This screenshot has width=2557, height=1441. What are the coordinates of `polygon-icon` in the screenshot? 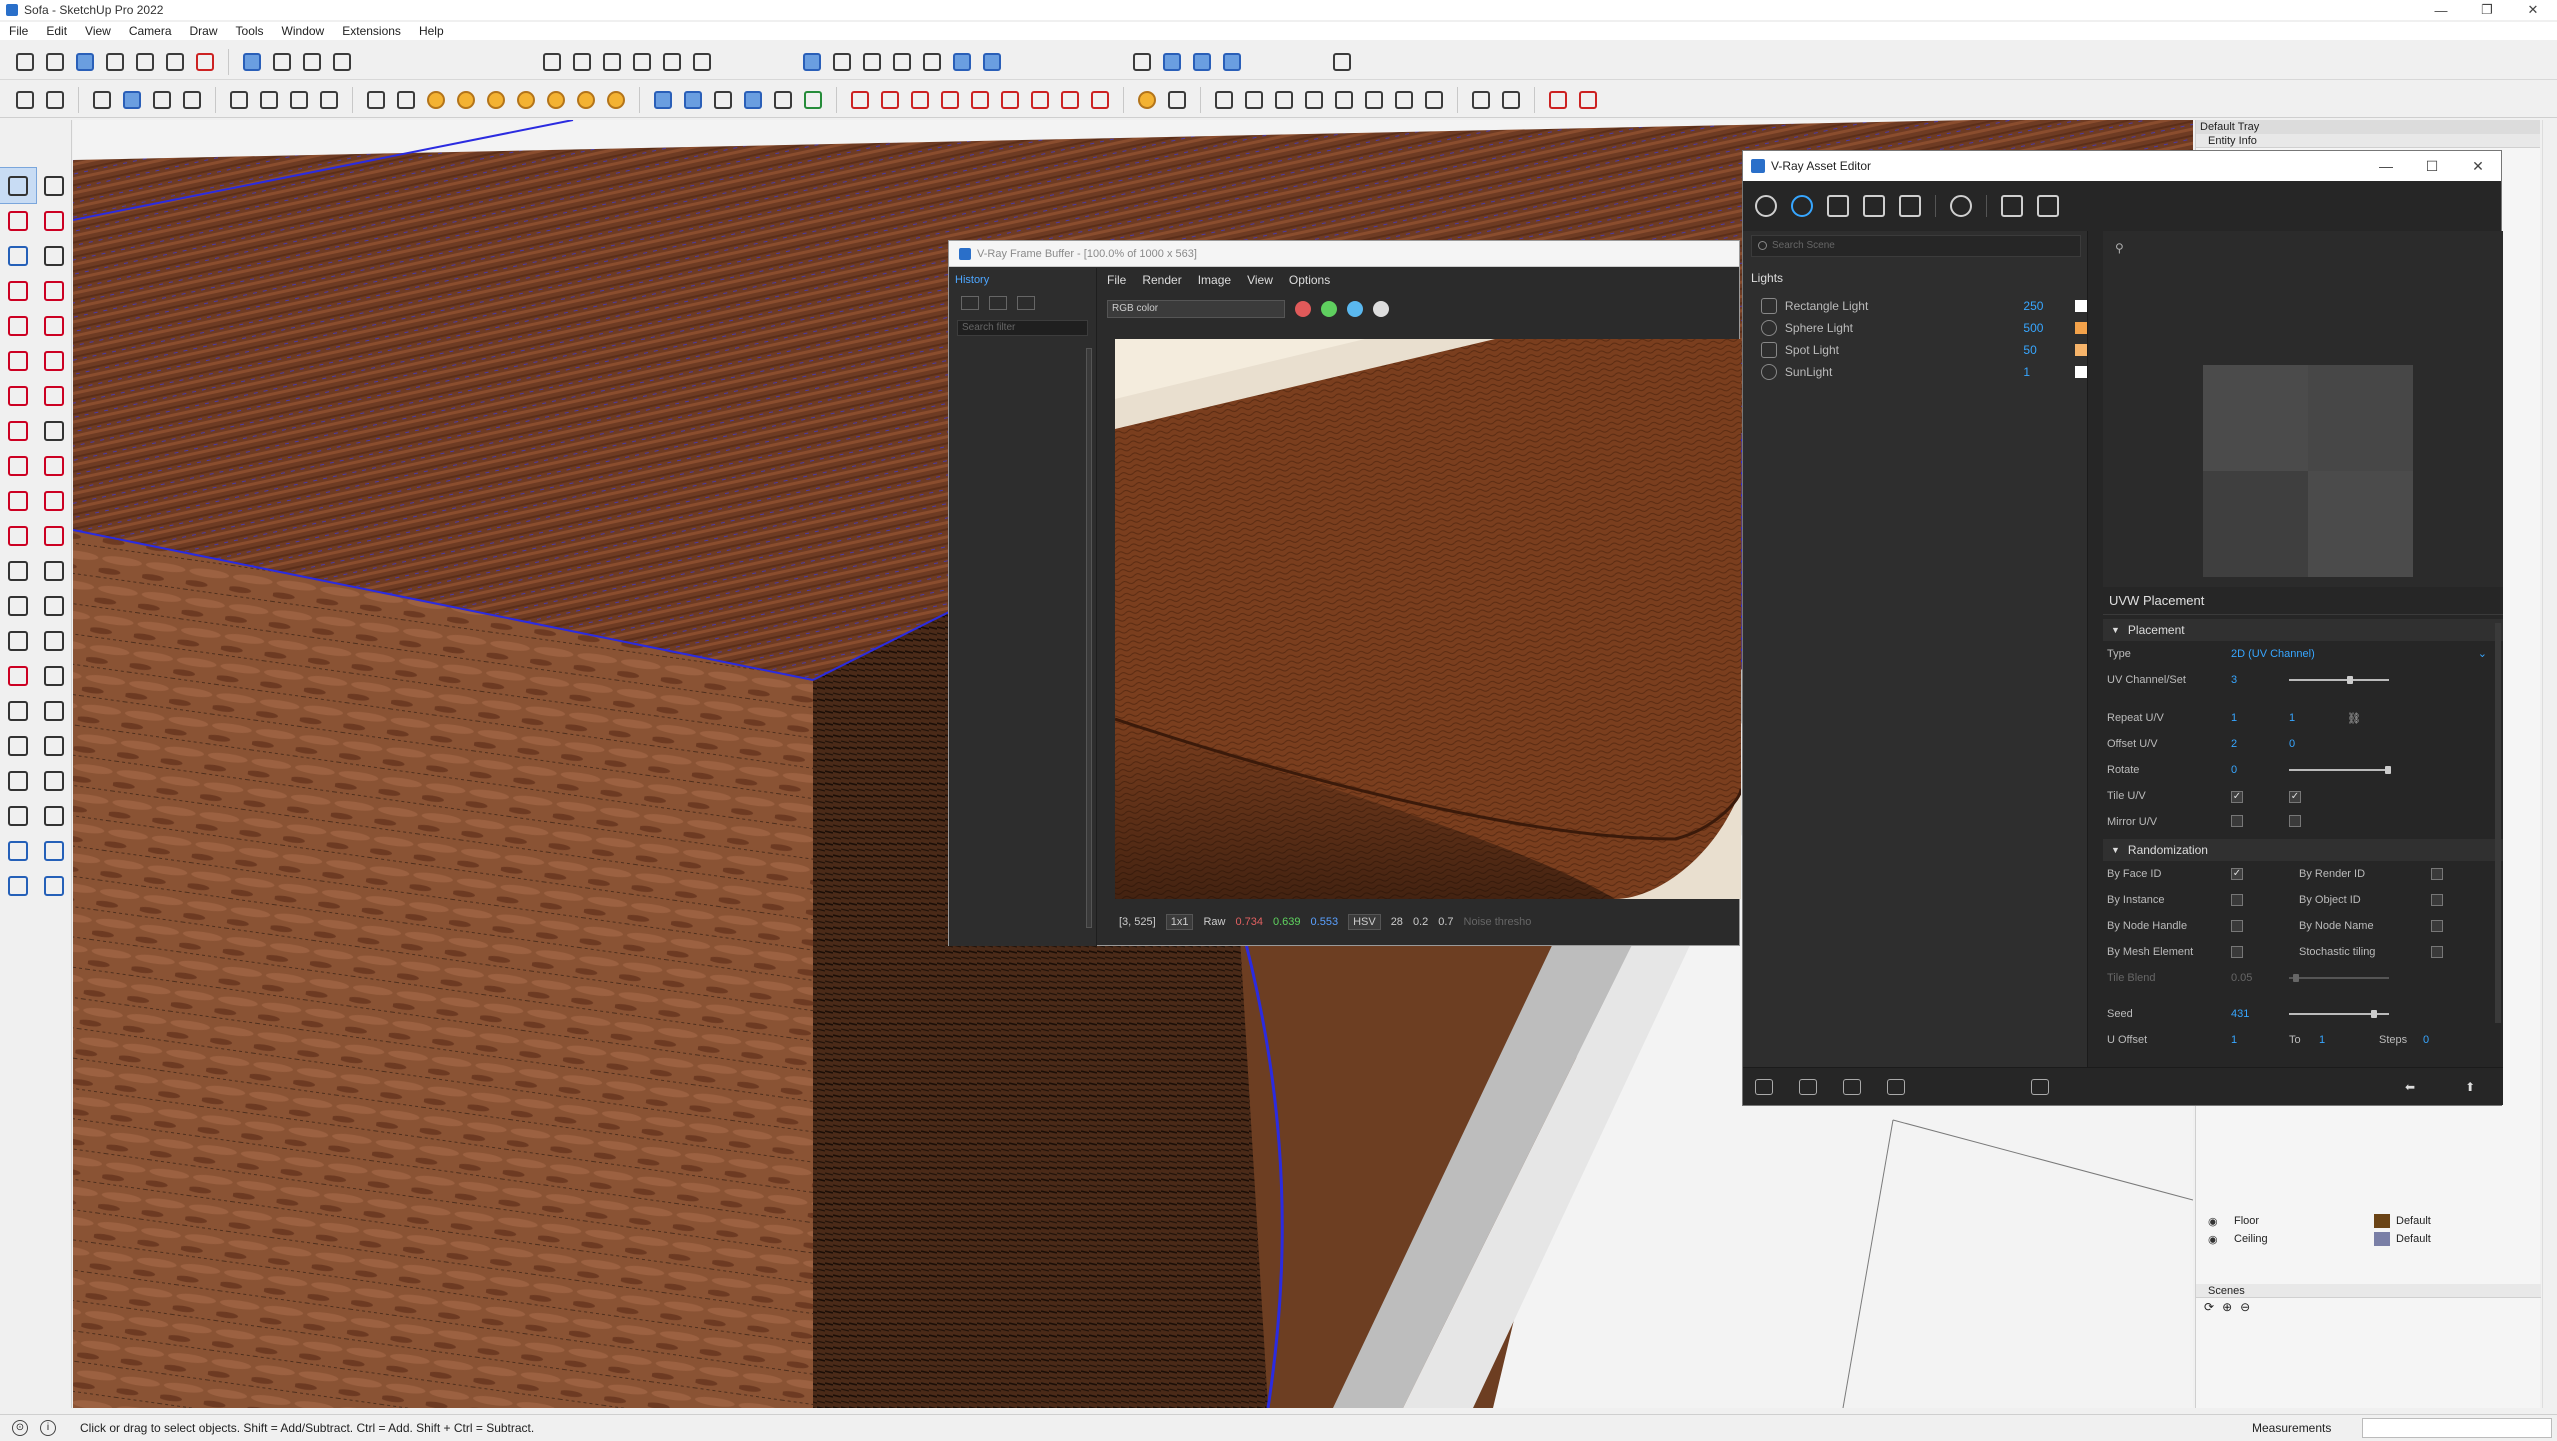 It's located at (54, 360).